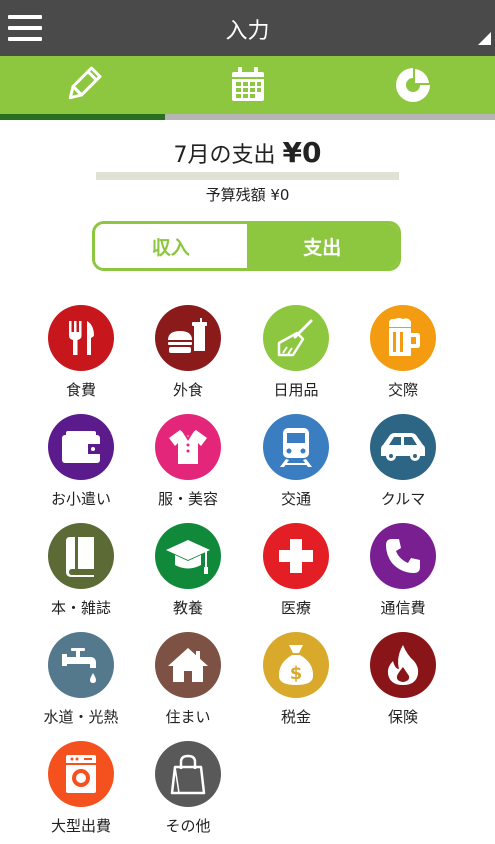 The height and width of the screenshot is (844, 495). I want to click on beer-mug-icon, so click(404, 337).